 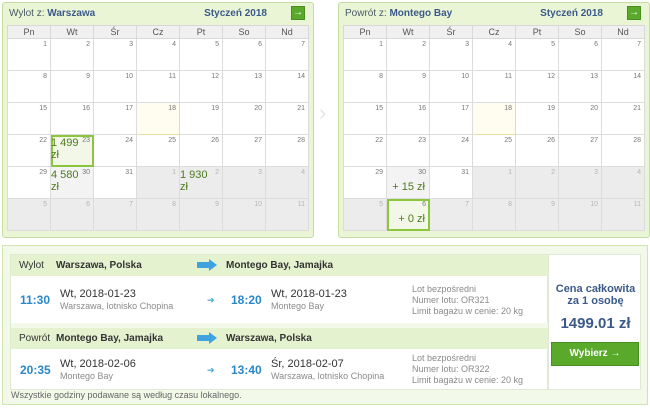 What do you see at coordinates (72, 150) in the screenshot?
I see `calendar-day: 23 1 499 zł` at bounding box center [72, 150].